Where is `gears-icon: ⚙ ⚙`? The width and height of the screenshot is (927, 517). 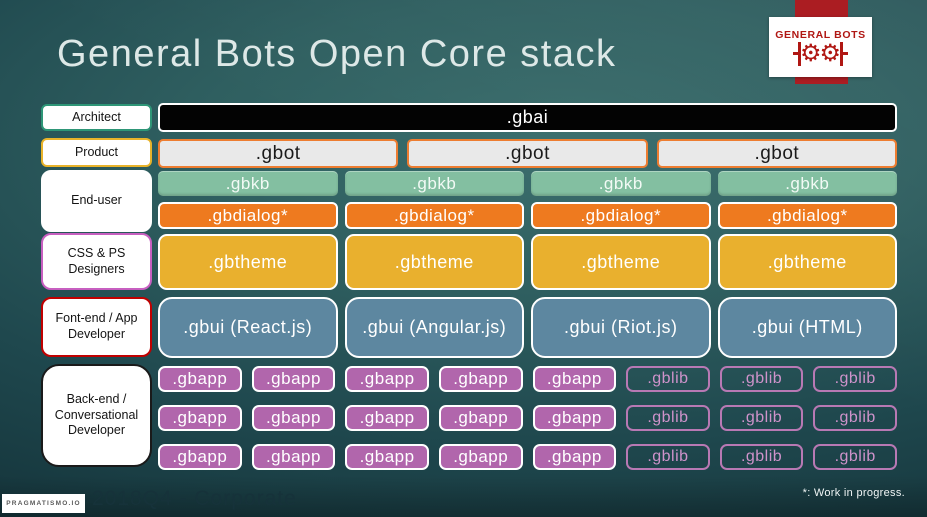 gears-icon: ⚙ ⚙ is located at coordinates (820, 53).